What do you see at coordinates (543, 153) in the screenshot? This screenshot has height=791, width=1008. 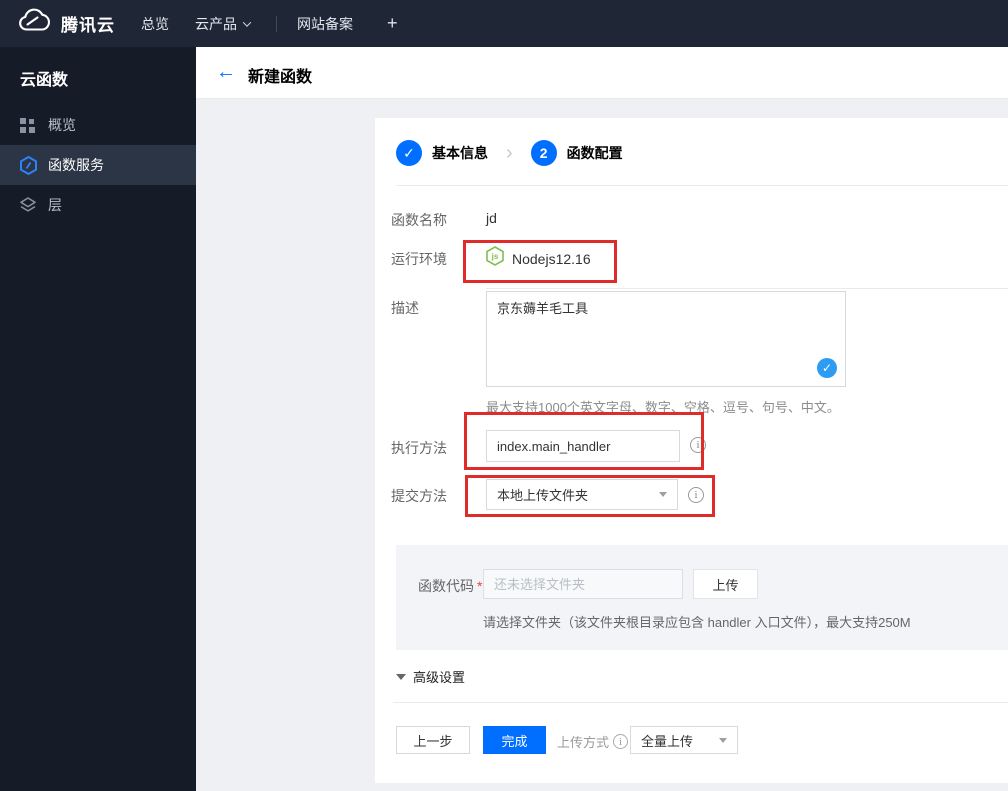 I see `step-number-2: 2` at bounding box center [543, 153].